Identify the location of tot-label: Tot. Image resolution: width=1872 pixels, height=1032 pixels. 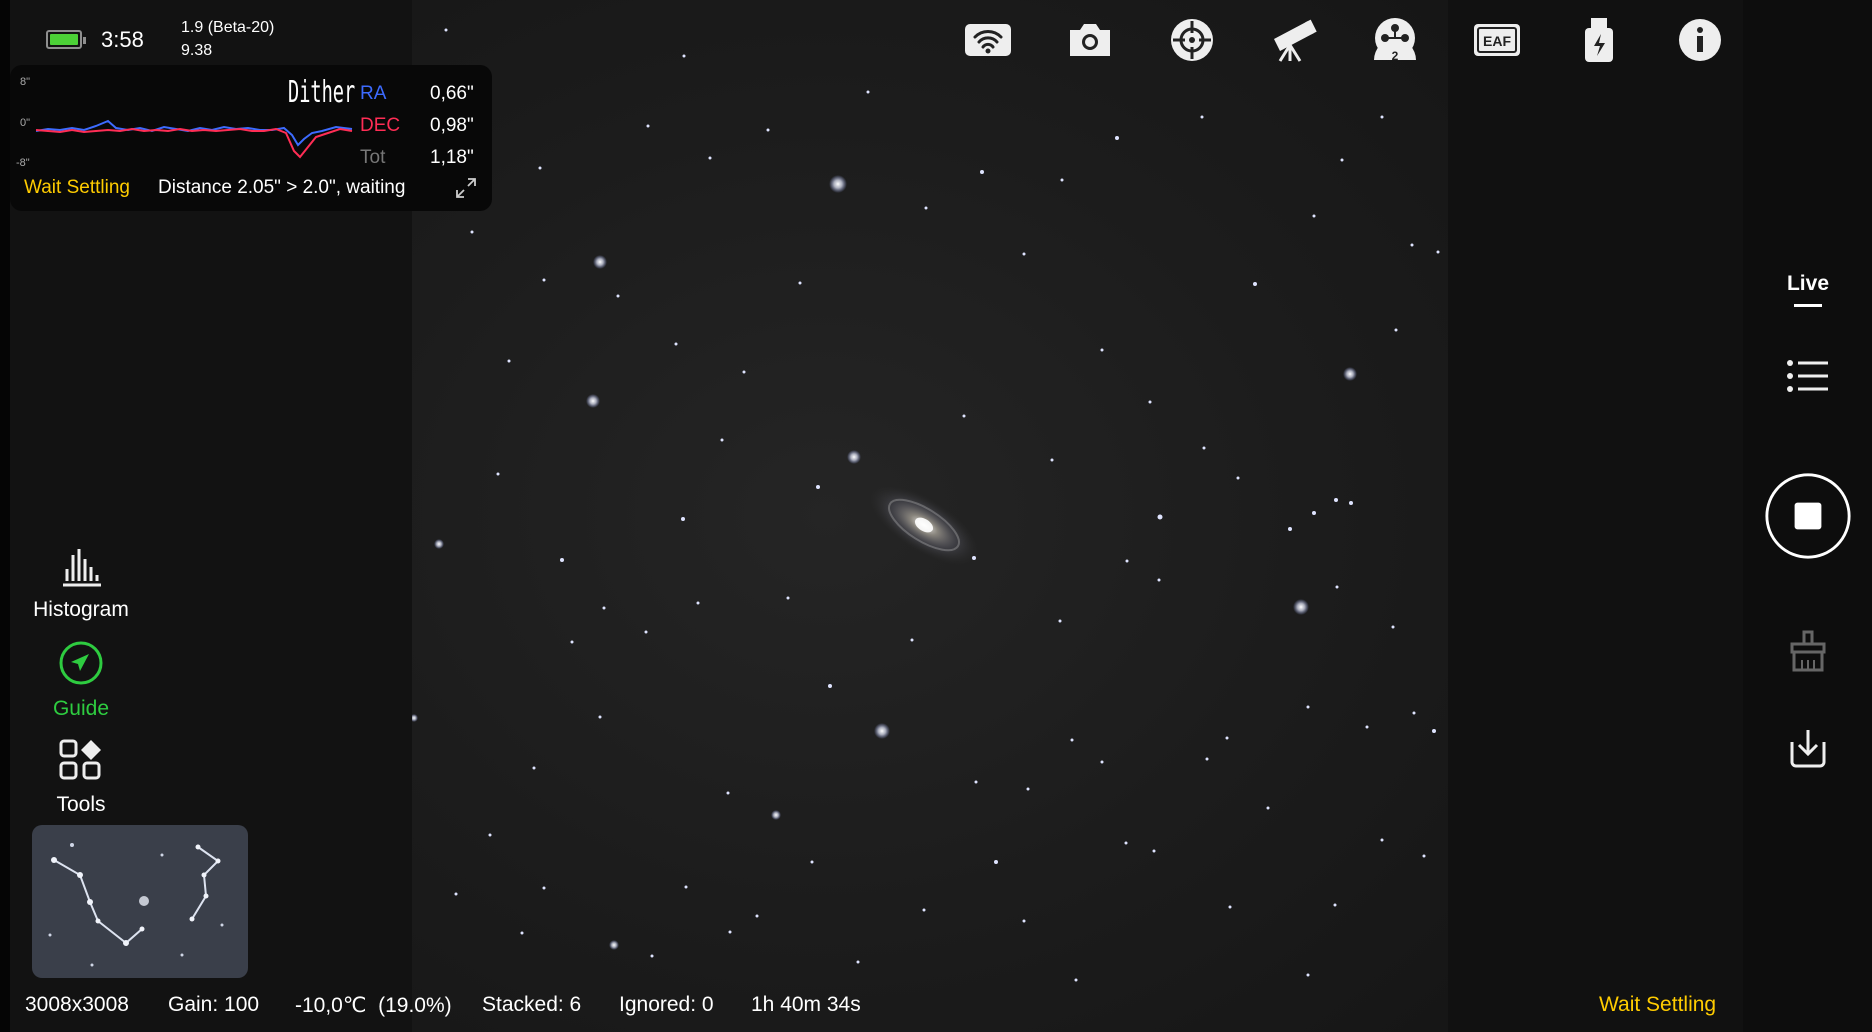
(373, 157).